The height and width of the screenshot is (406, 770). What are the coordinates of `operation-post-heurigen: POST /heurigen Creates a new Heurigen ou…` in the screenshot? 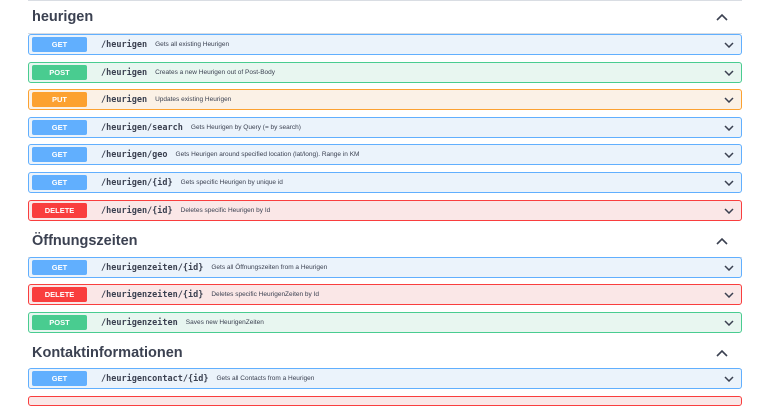 It's located at (385, 72).